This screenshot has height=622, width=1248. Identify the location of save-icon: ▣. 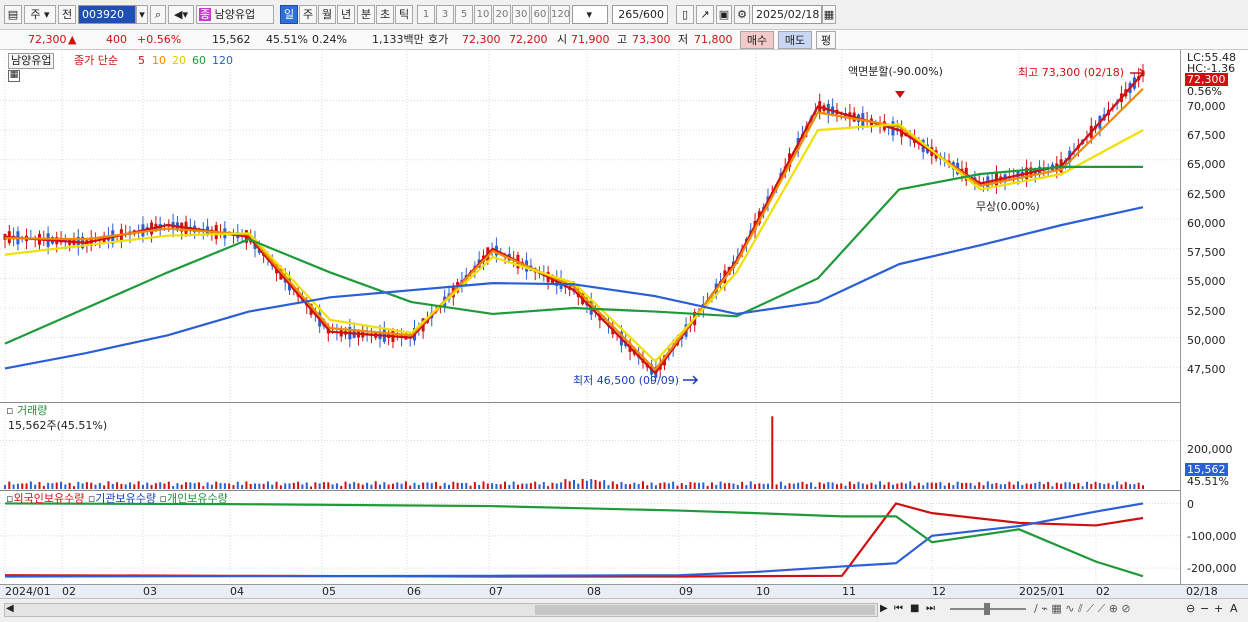
(724, 14).